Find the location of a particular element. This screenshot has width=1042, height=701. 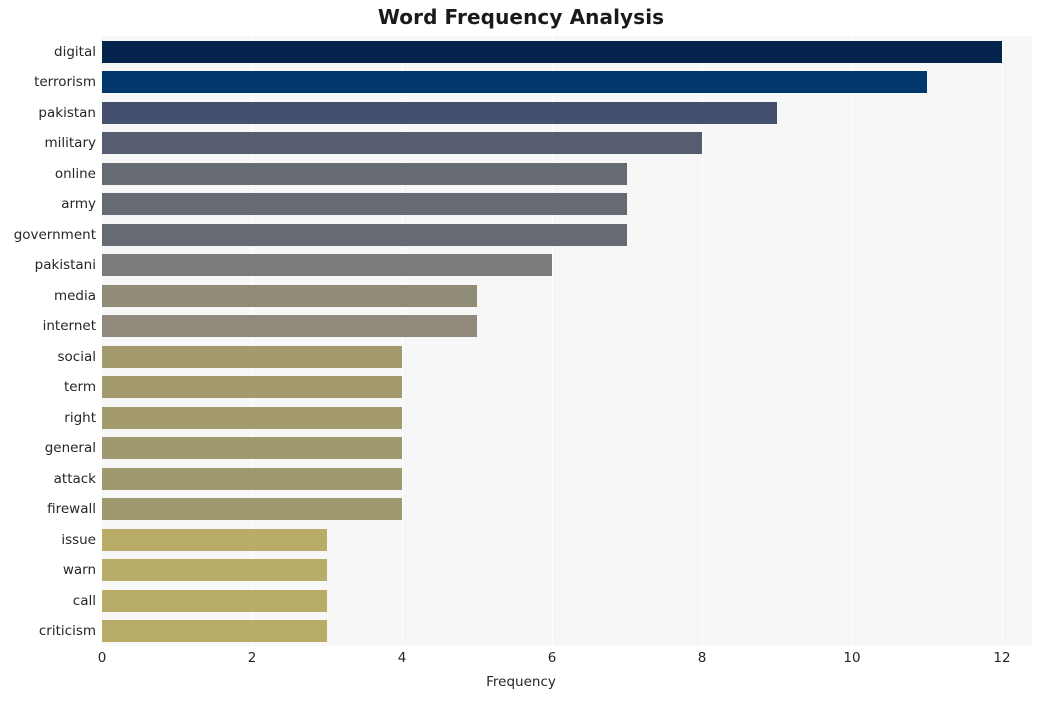

y-axis-tick-label: internet is located at coordinates (69, 326).